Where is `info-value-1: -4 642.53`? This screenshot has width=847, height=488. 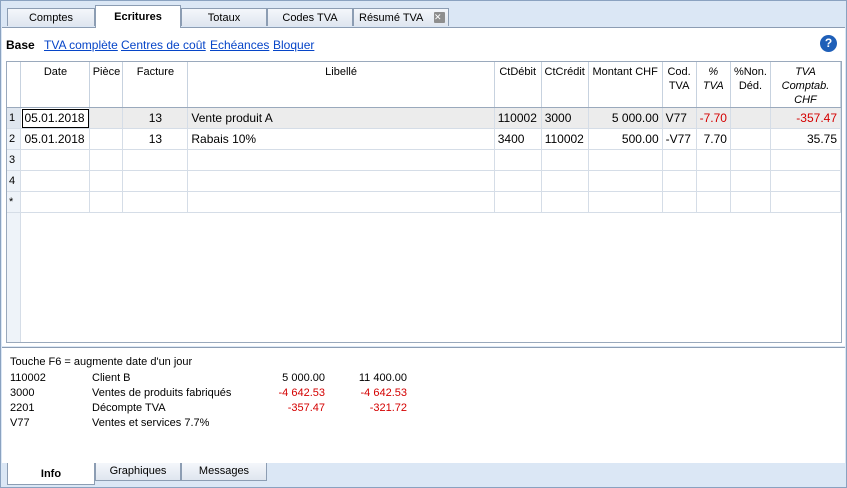
info-value-1: -4 642.53 is located at coordinates (301, 393).